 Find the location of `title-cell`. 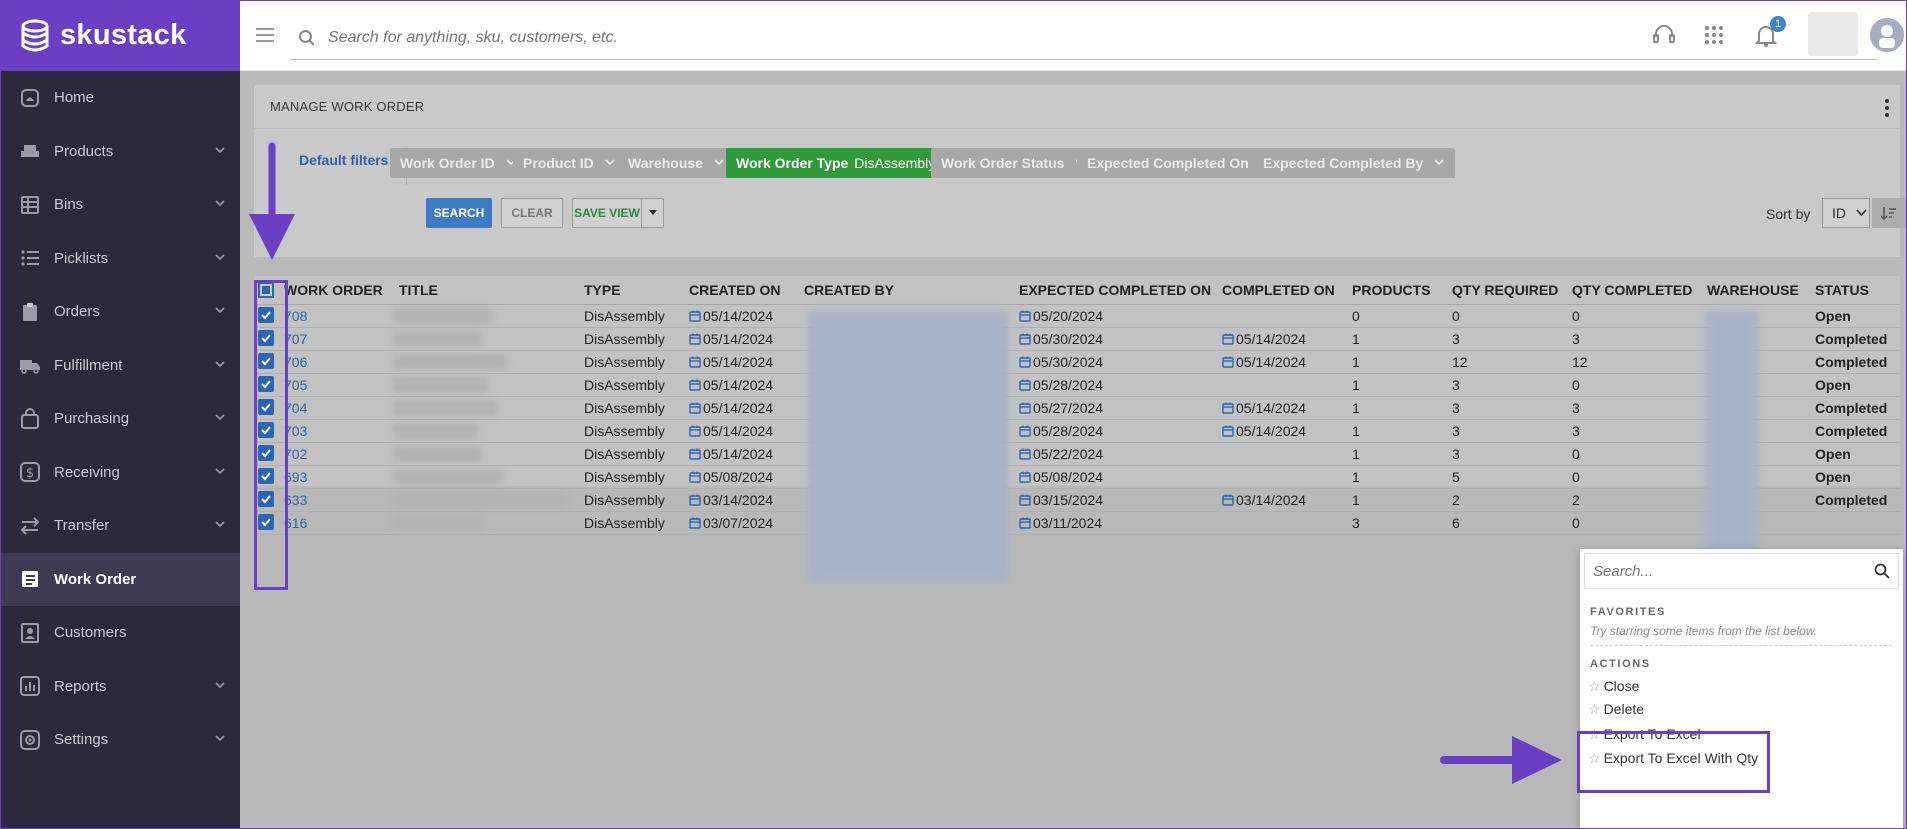

title-cell is located at coordinates (485, 362).